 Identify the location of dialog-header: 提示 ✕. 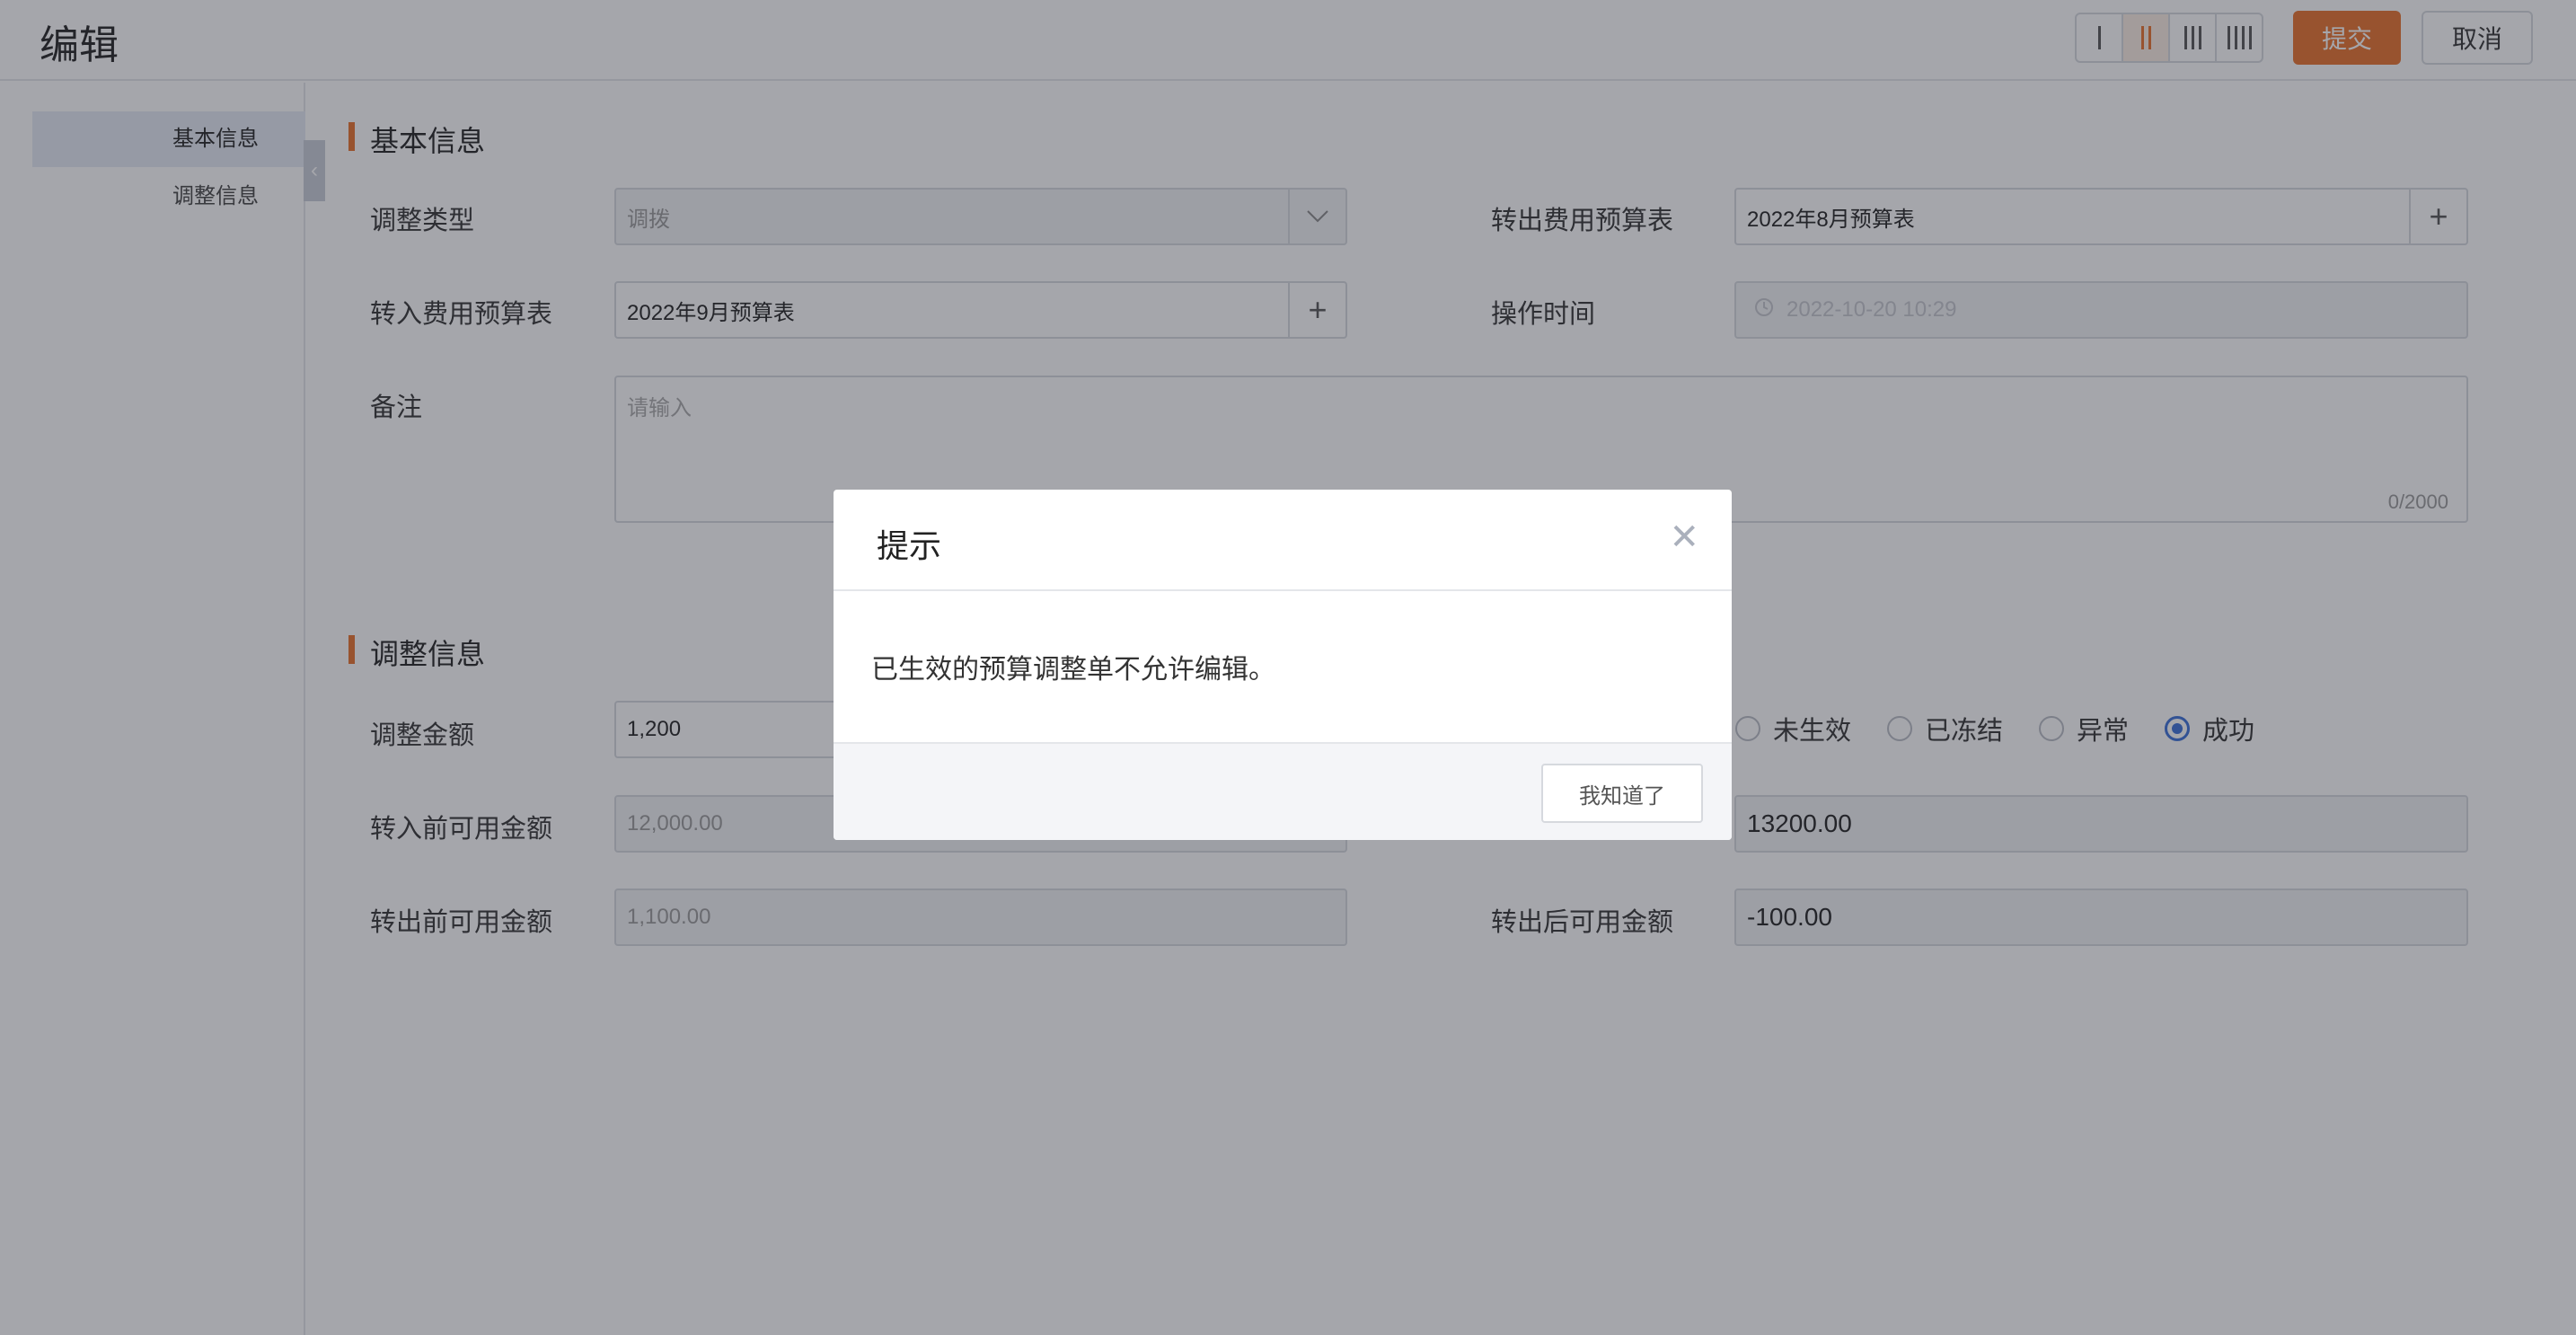
(1283, 540).